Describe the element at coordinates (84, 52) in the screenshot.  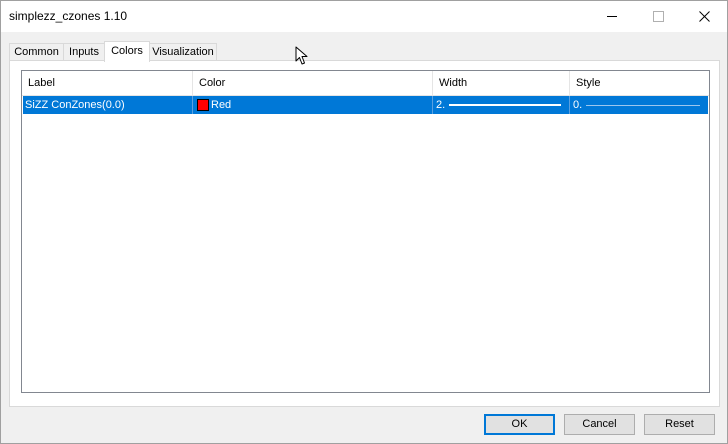
I see `tab-inputs: Inputs` at that location.